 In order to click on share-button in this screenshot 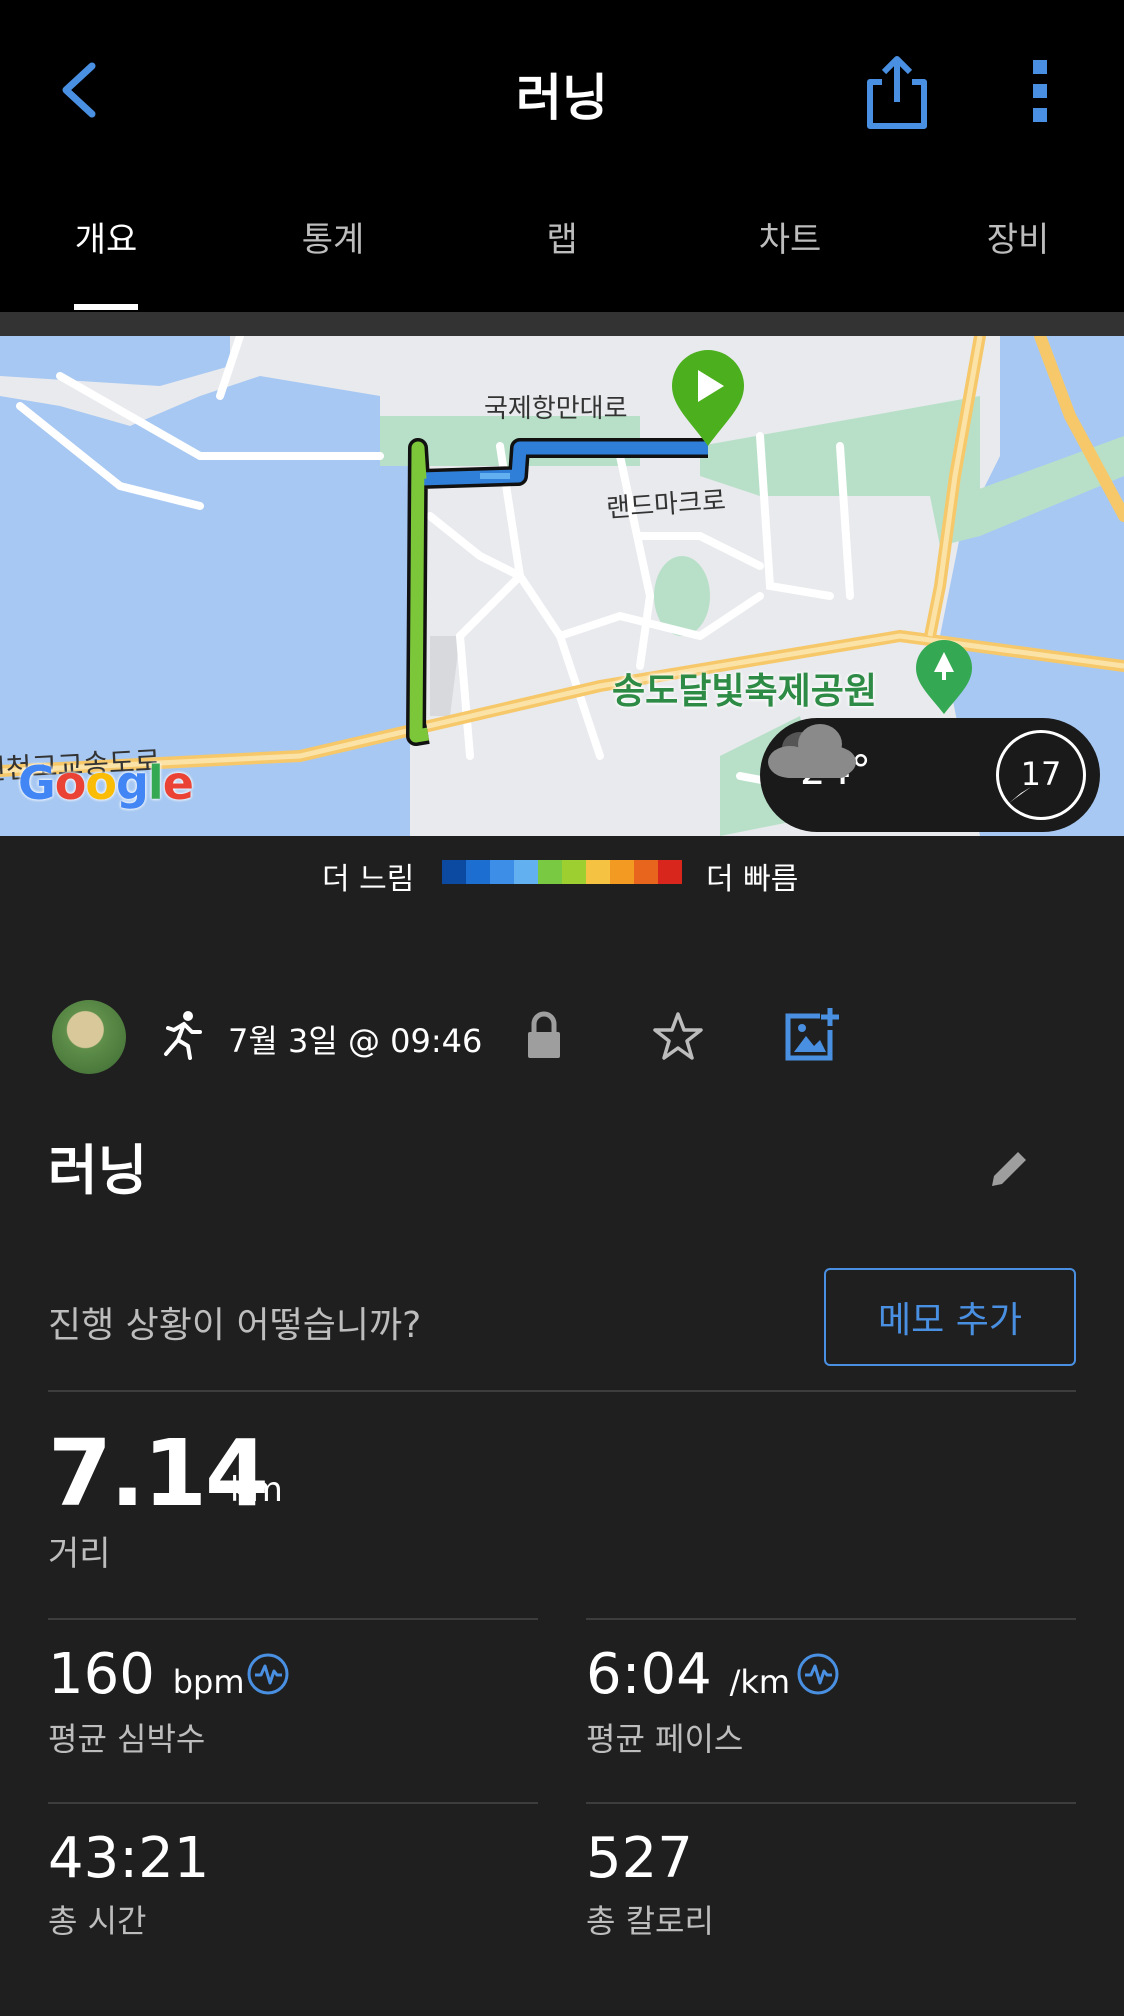, I will do `click(897, 92)`.